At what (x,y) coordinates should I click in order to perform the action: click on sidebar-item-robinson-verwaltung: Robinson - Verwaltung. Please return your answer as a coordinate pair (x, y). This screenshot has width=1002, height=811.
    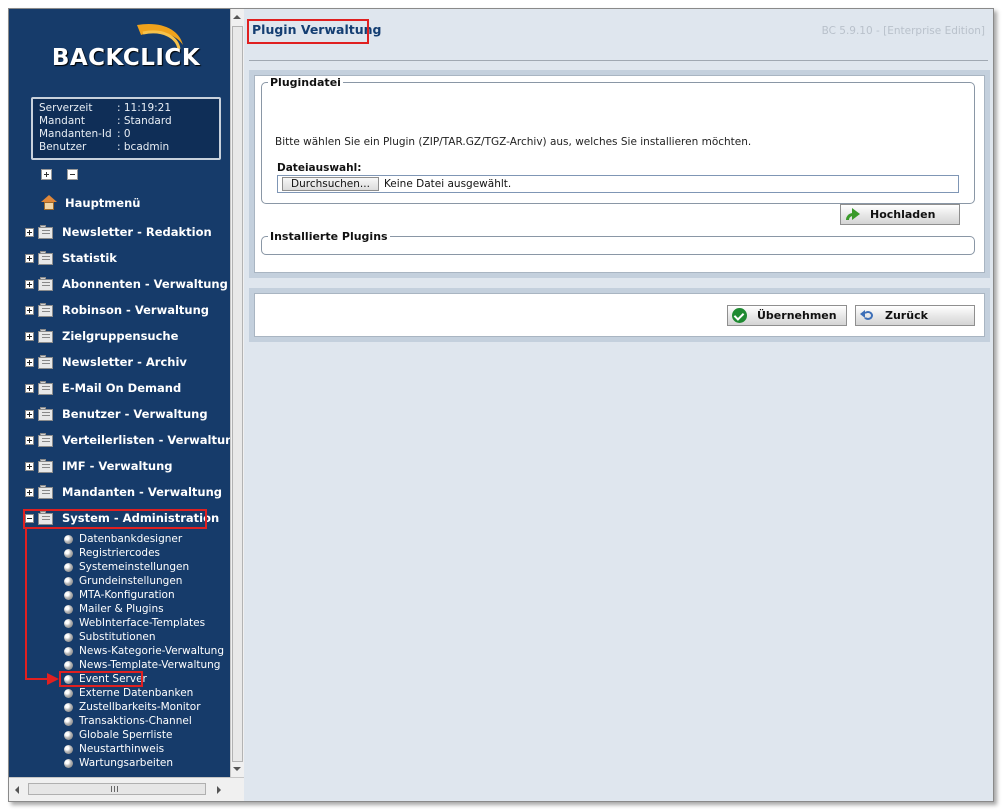
    Looking at the image, I should click on (117, 310).